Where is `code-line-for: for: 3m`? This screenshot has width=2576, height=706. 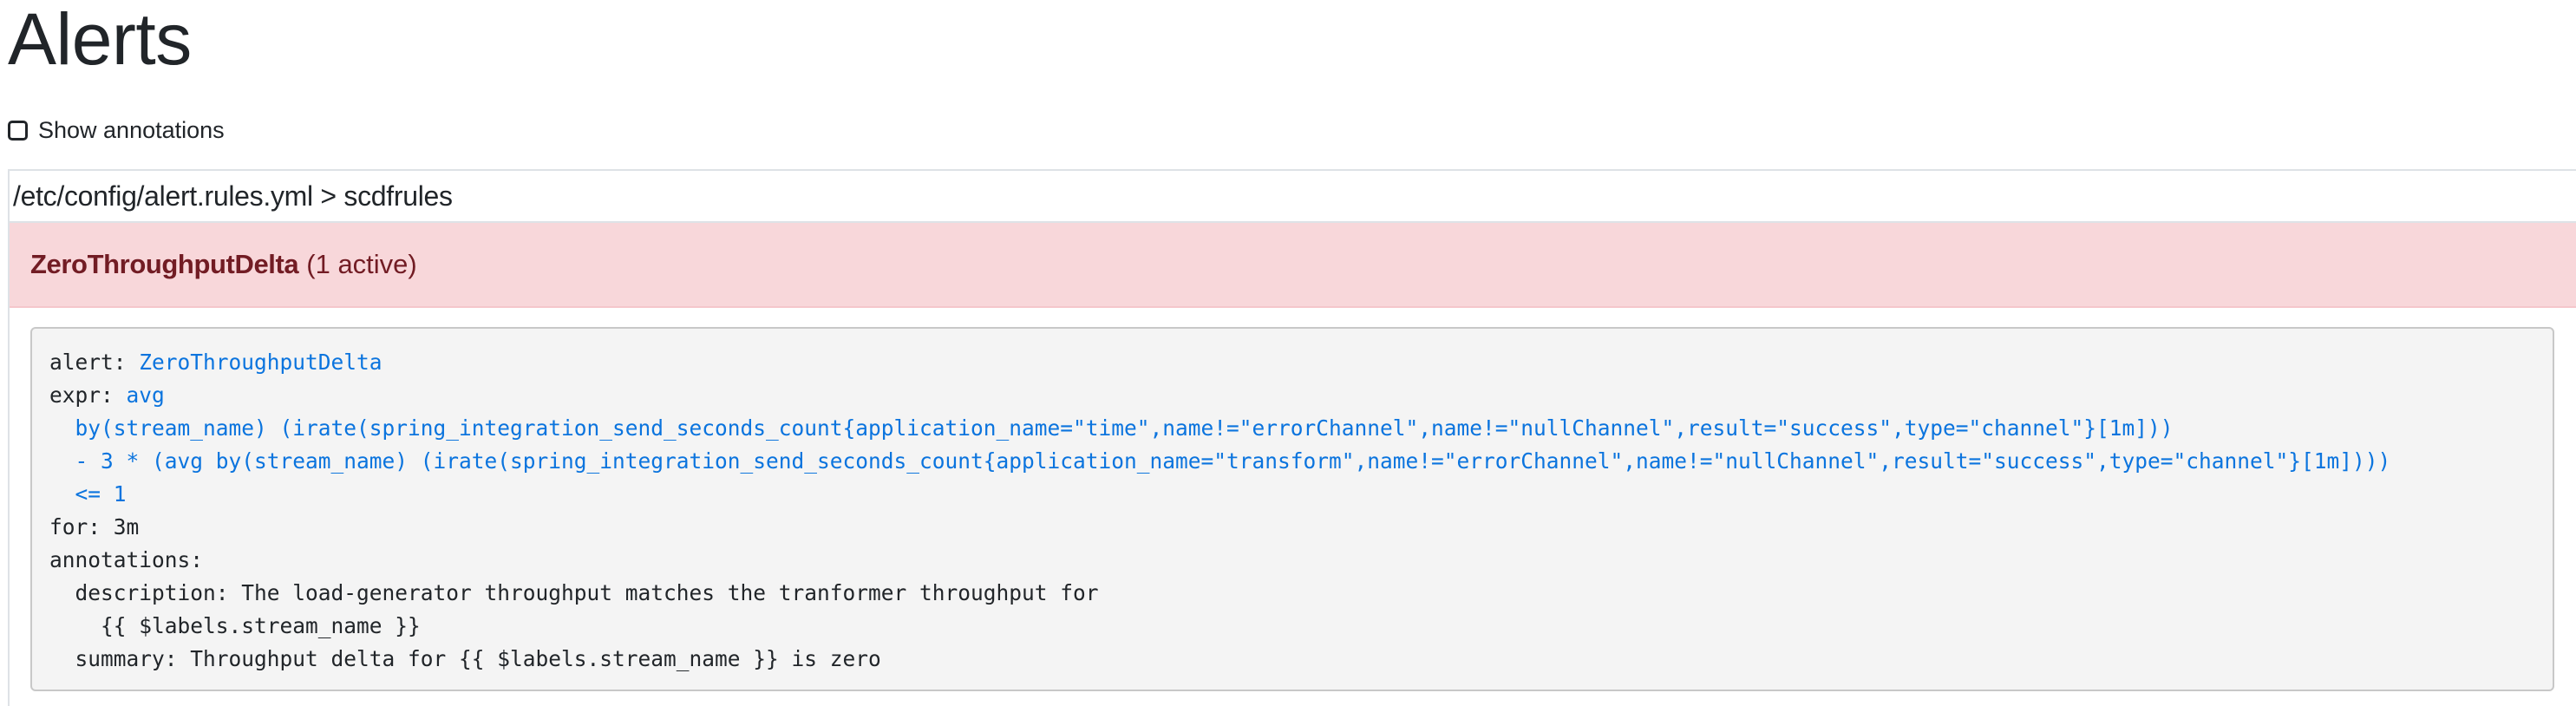 code-line-for: for: 3m is located at coordinates (94, 526).